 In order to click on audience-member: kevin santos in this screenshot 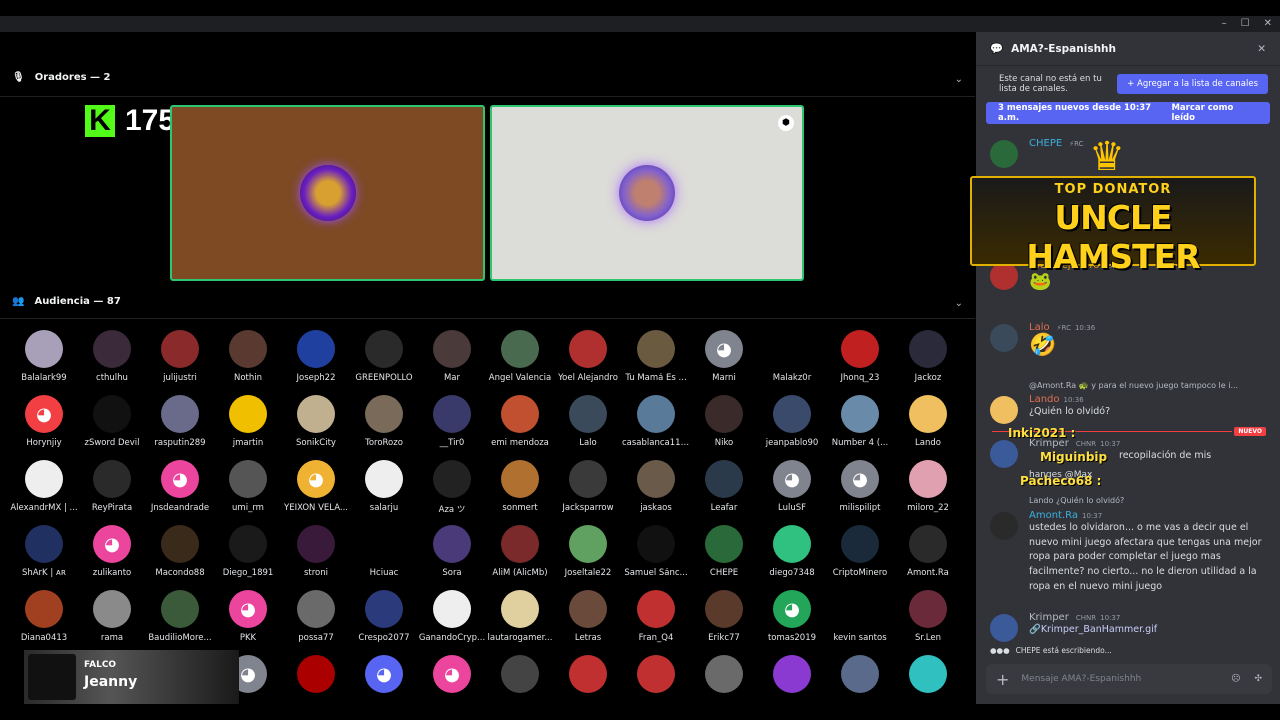, I will do `click(860, 616)`.